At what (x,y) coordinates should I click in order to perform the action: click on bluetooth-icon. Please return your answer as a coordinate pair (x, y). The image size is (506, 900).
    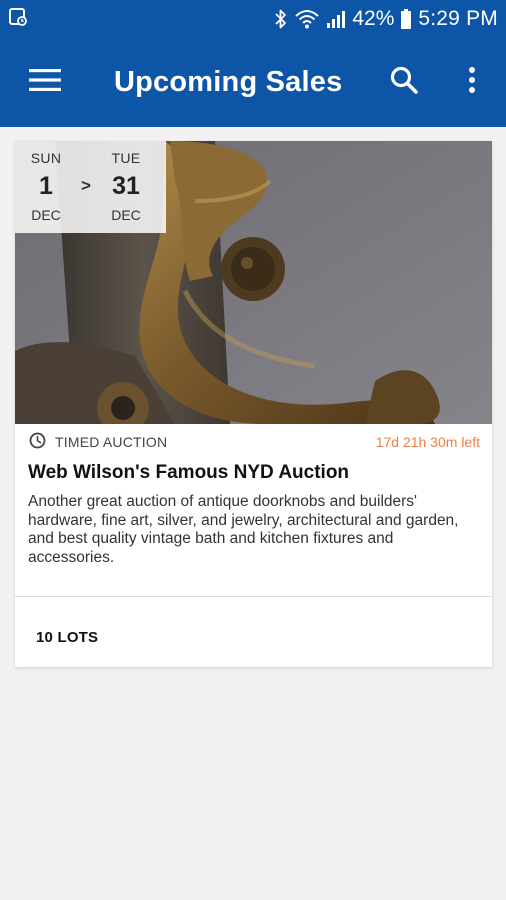
    Looking at the image, I should click on (281, 19).